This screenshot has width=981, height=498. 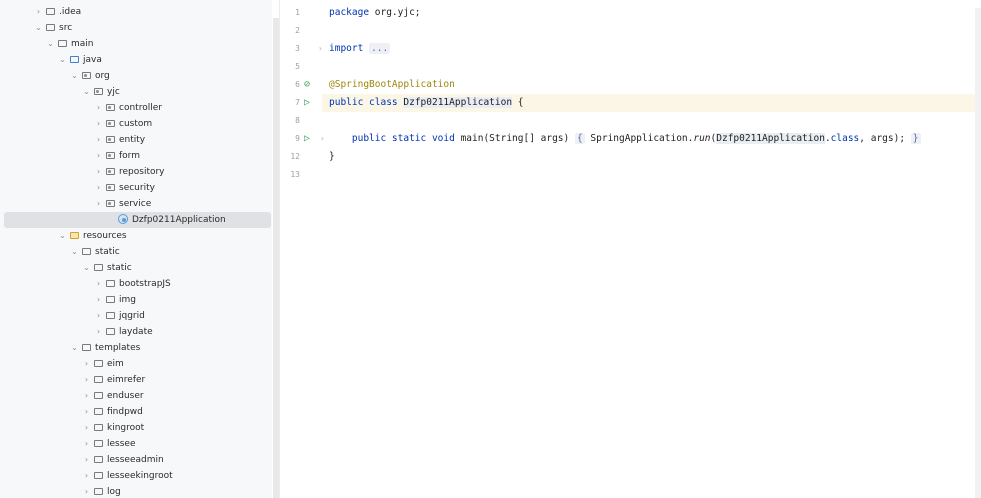 I want to click on tree-item: ⌄ src, so click(x=136, y=28).